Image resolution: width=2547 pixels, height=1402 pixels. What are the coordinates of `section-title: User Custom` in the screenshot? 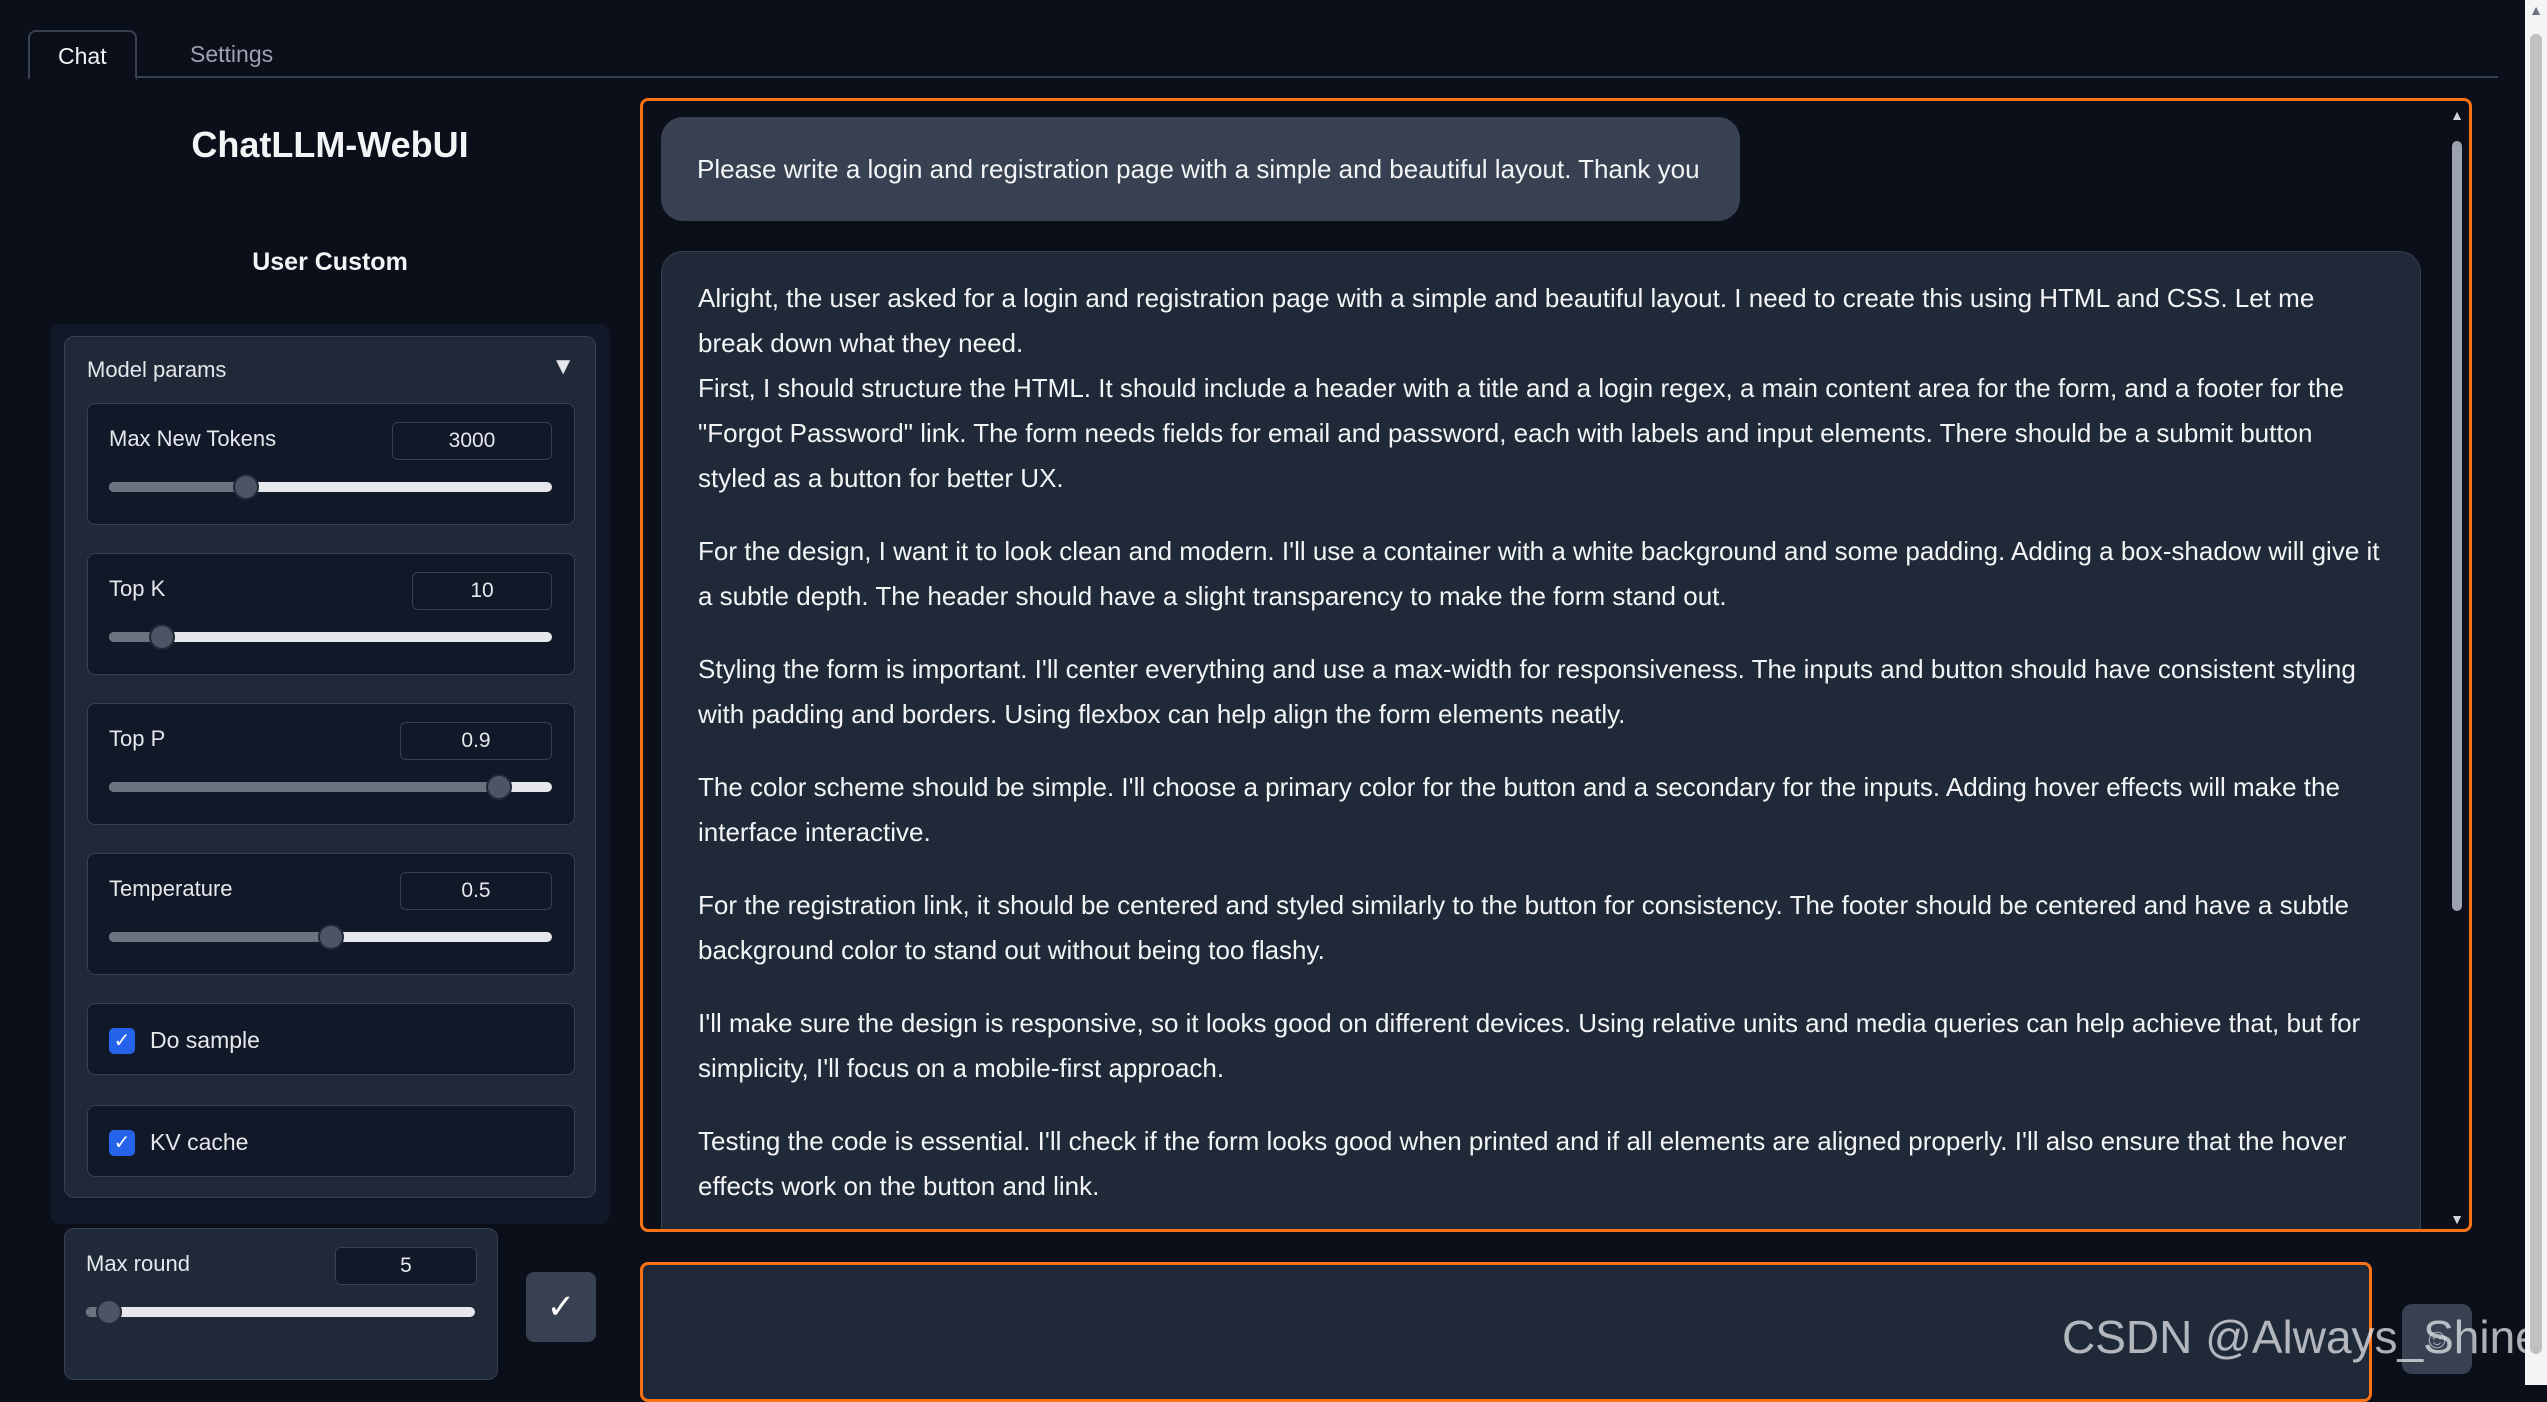 It's located at (330, 262).